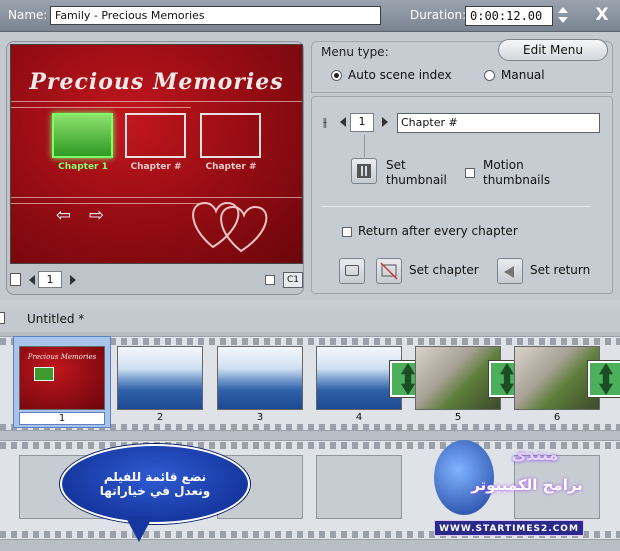 The height and width of the screenshot is (551, 620). I want to click on set-chapter-button, so click(389, 271).